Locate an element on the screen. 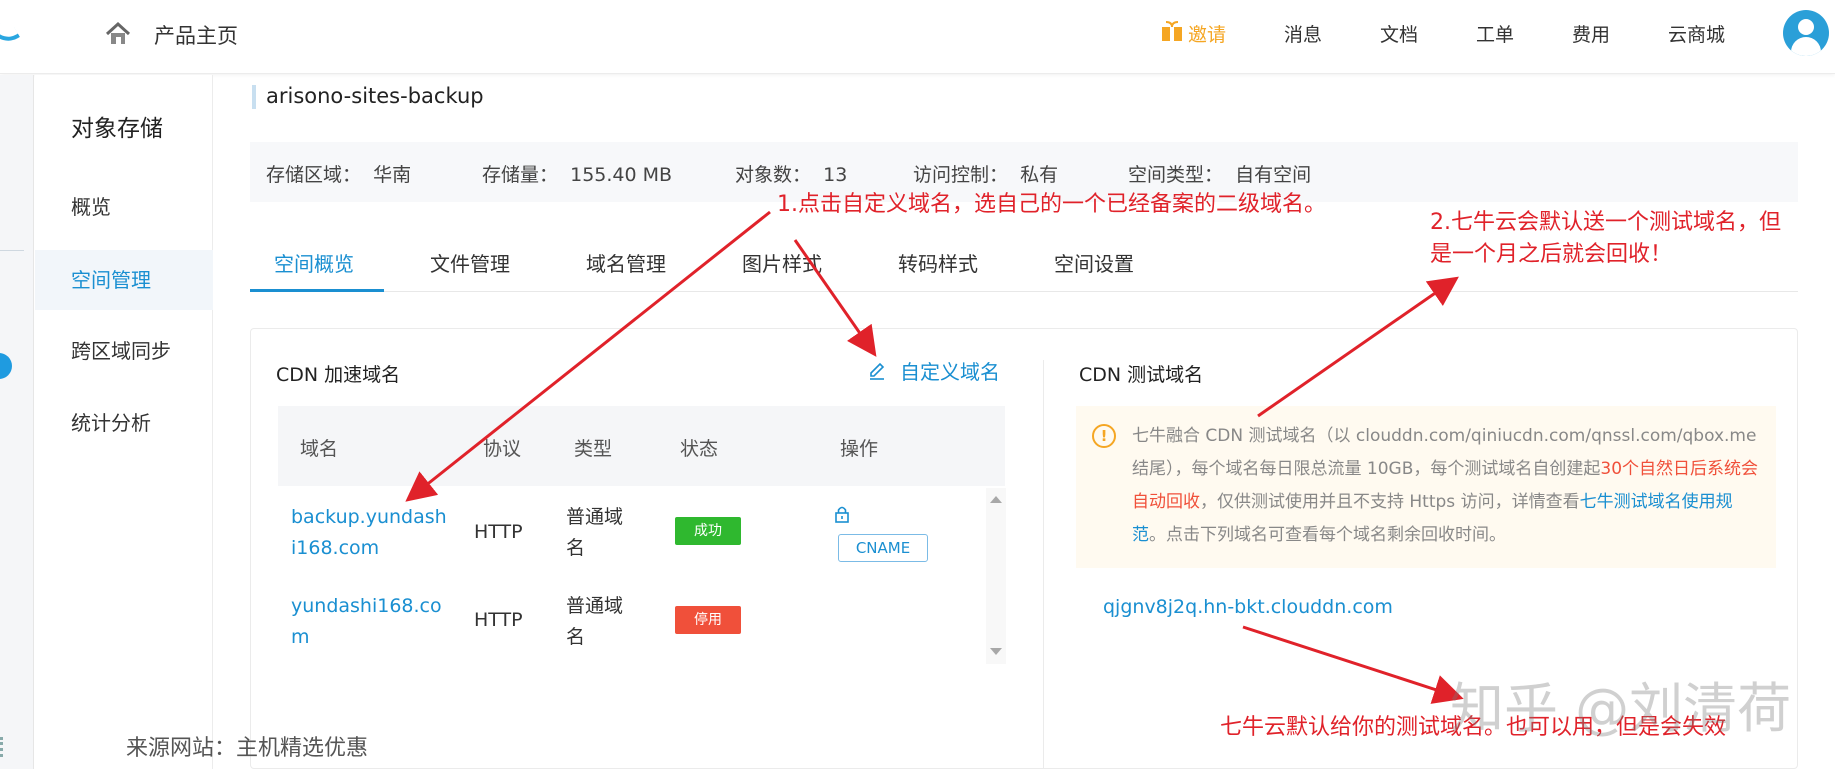 The height and width of the screenshot is (769, 1835). panel-divider is located at coordinates (1043, 564).